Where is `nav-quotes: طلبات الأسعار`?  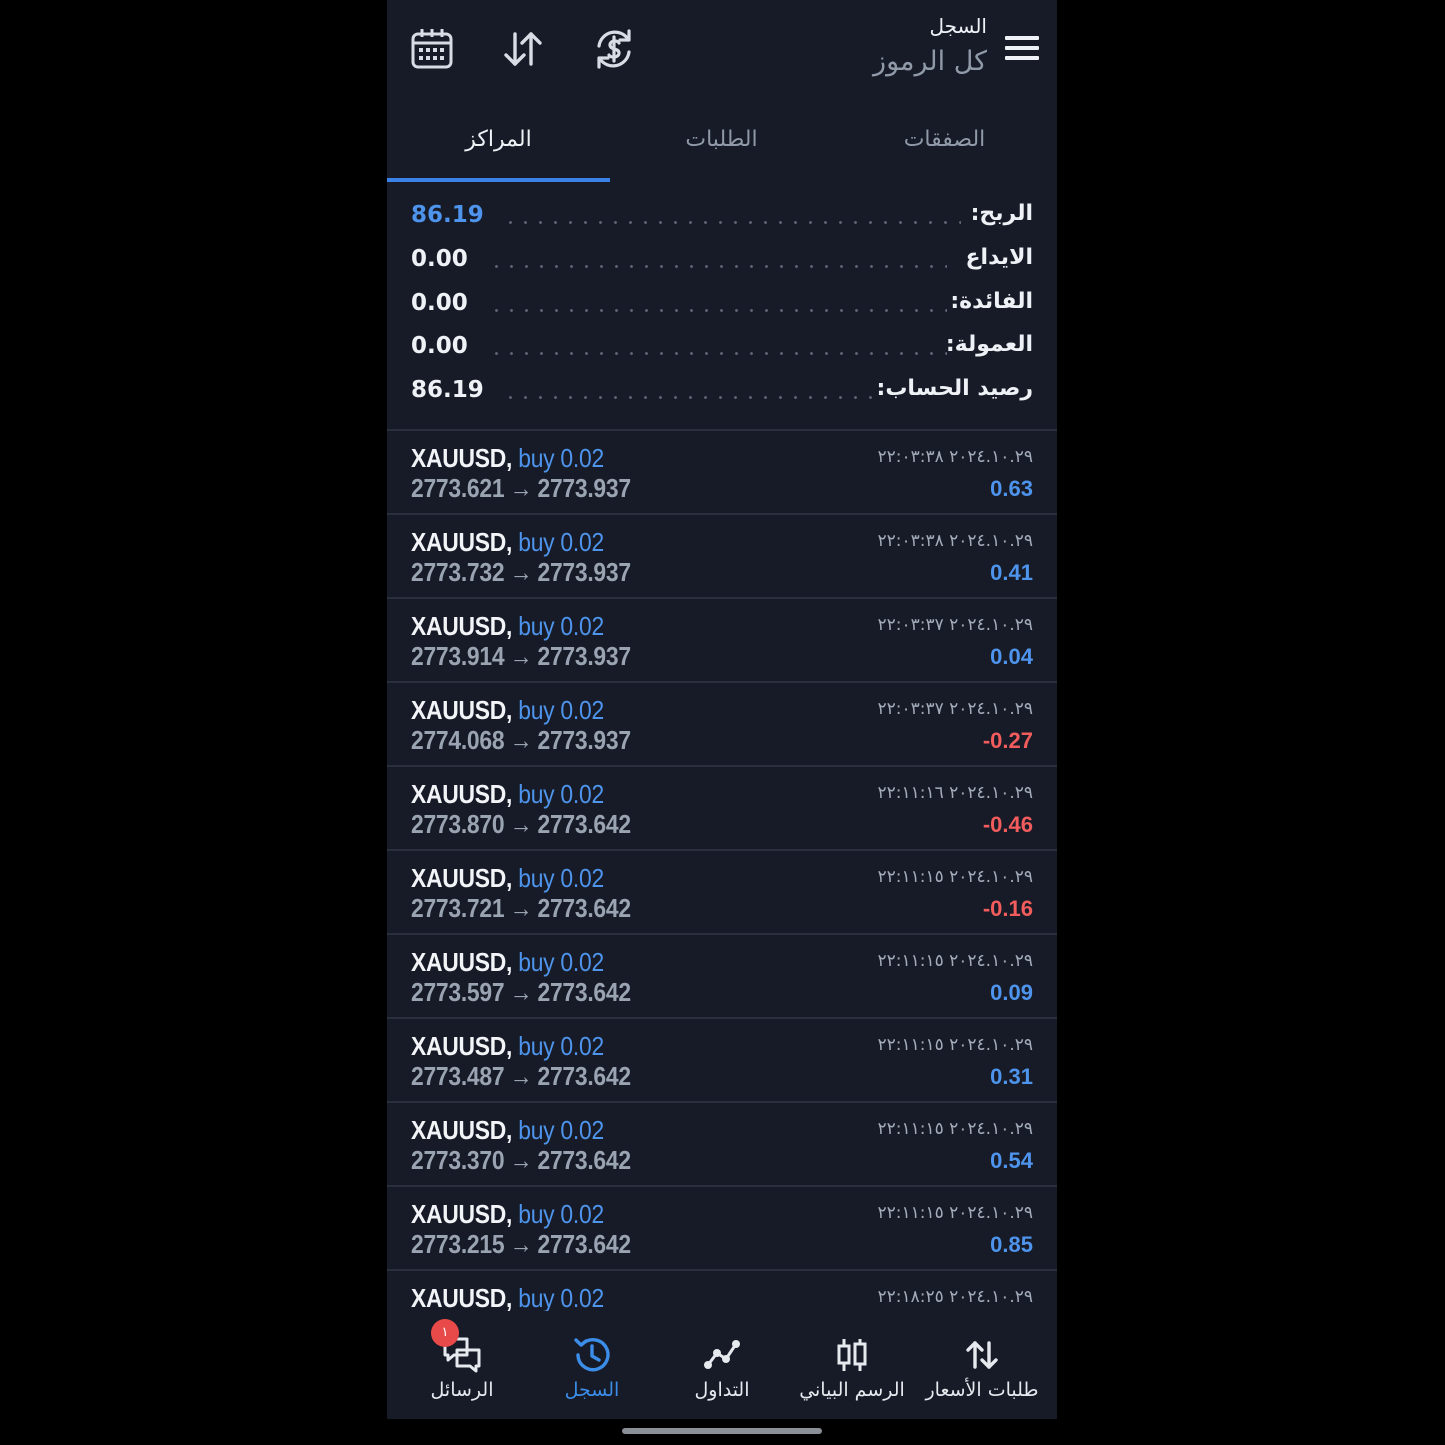 nav-quotes: طلبات الأسعار is located at coordinates (982, 1361).